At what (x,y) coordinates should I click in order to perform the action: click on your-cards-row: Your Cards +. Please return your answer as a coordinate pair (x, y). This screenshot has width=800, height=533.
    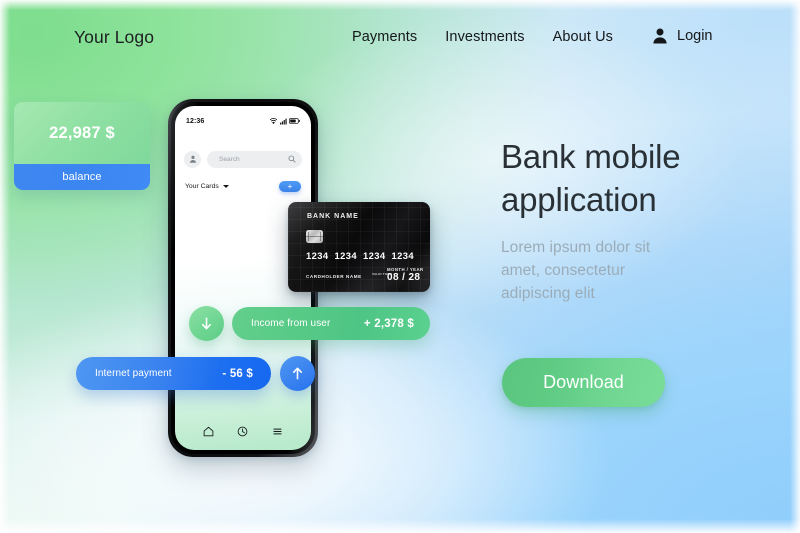
    Looking at the image, I should click on (243, 186).